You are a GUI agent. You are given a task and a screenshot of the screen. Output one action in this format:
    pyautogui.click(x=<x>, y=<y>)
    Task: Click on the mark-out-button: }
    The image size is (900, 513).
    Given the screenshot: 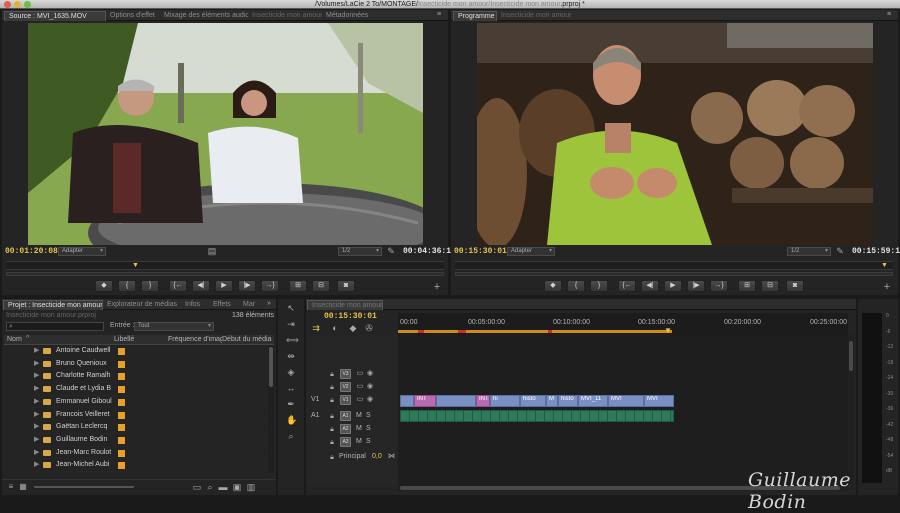 What is the action you would take?
    pyautogui.click(x=150, y=286)
    